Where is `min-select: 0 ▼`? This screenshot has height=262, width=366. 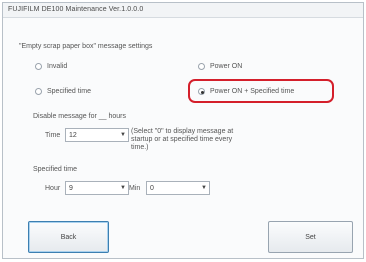
min-select: 0 ▼ is located at coordinates (178, 188).